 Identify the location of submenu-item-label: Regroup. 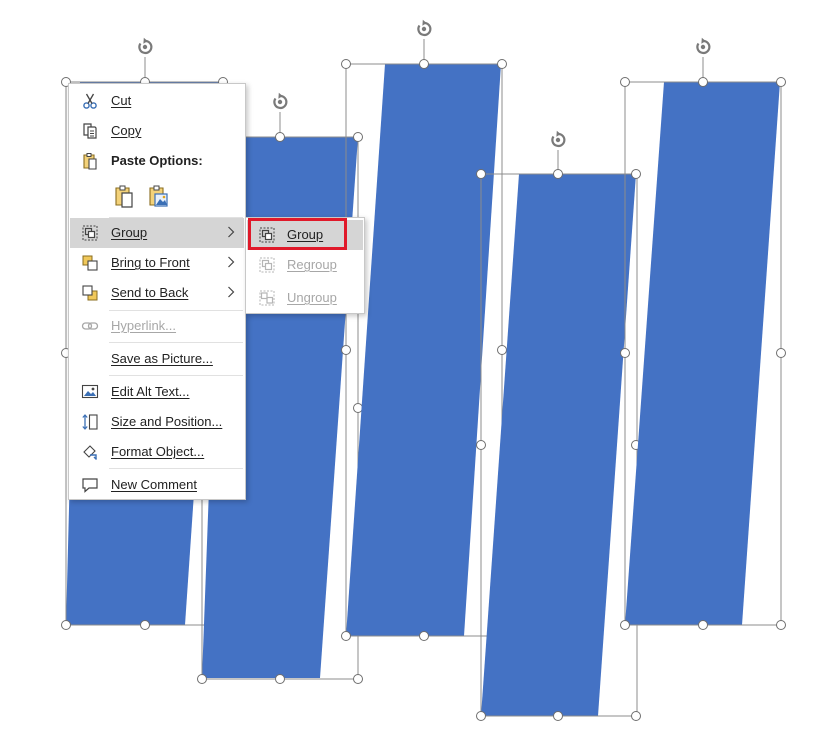
(312, 264).